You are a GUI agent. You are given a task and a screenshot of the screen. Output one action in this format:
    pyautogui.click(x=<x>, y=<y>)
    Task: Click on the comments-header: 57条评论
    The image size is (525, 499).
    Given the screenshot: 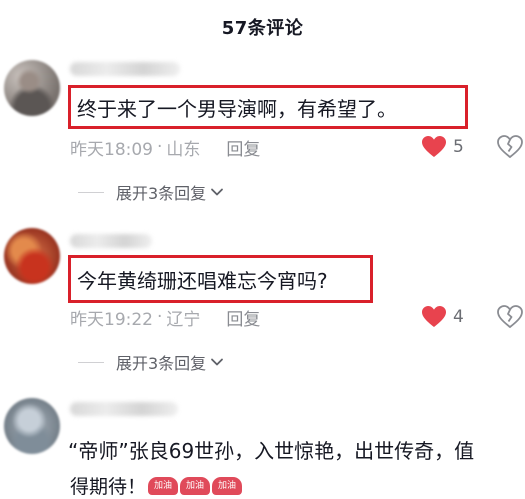 What is the action you would take?
    pyautogui.click(x=262, y=27)
    